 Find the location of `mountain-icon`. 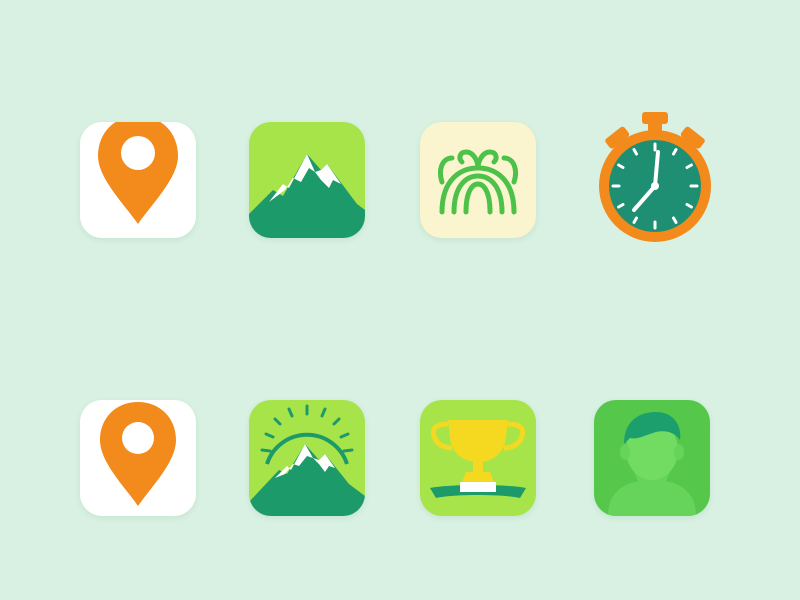

mountain-icon is located at coordinates (307, 180).